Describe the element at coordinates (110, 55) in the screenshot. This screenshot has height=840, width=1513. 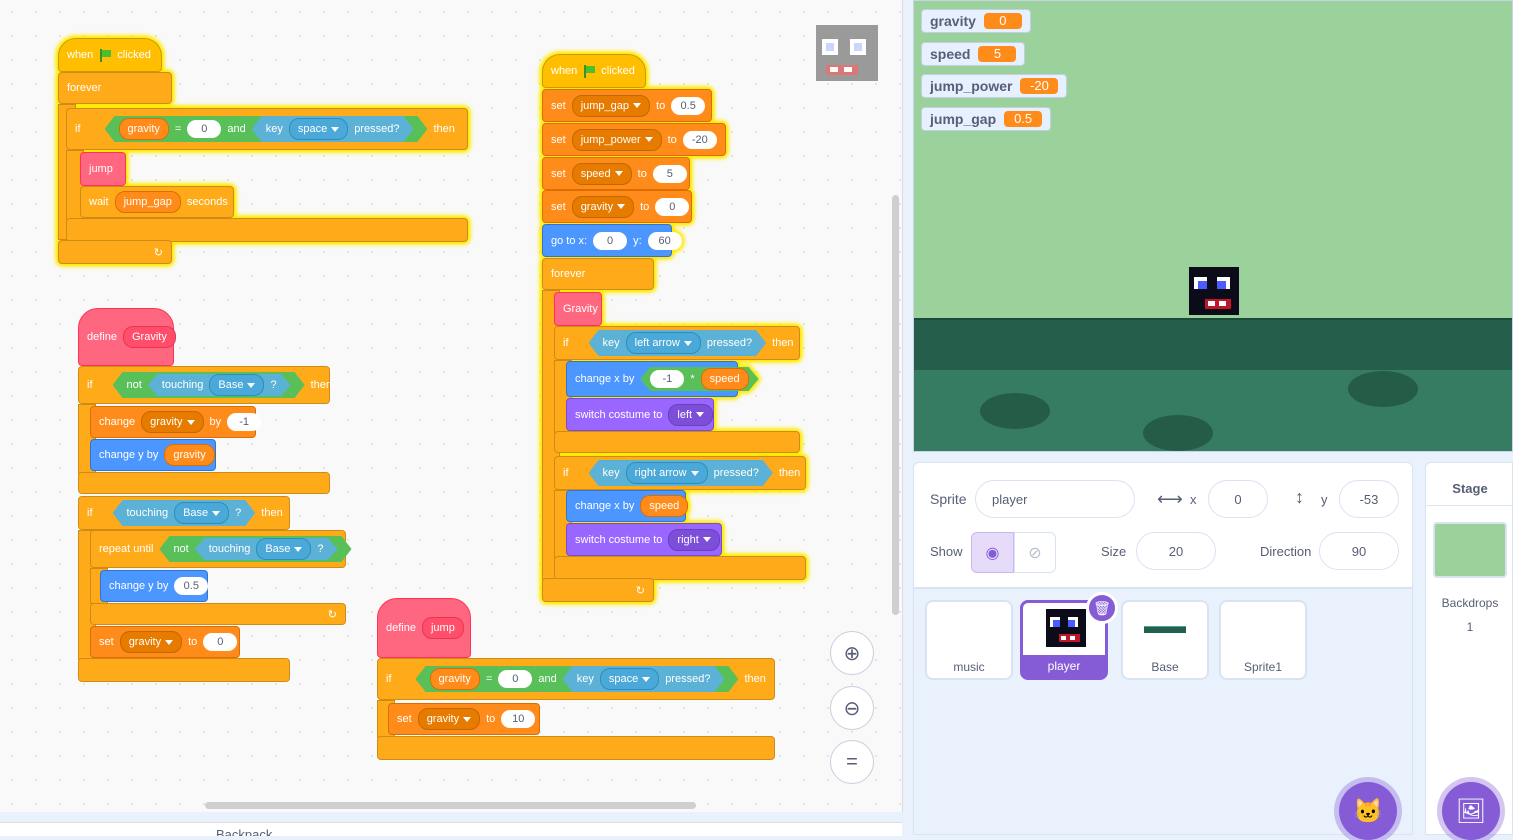
I see `when-flag-clicked-block: when clicked` at that location.